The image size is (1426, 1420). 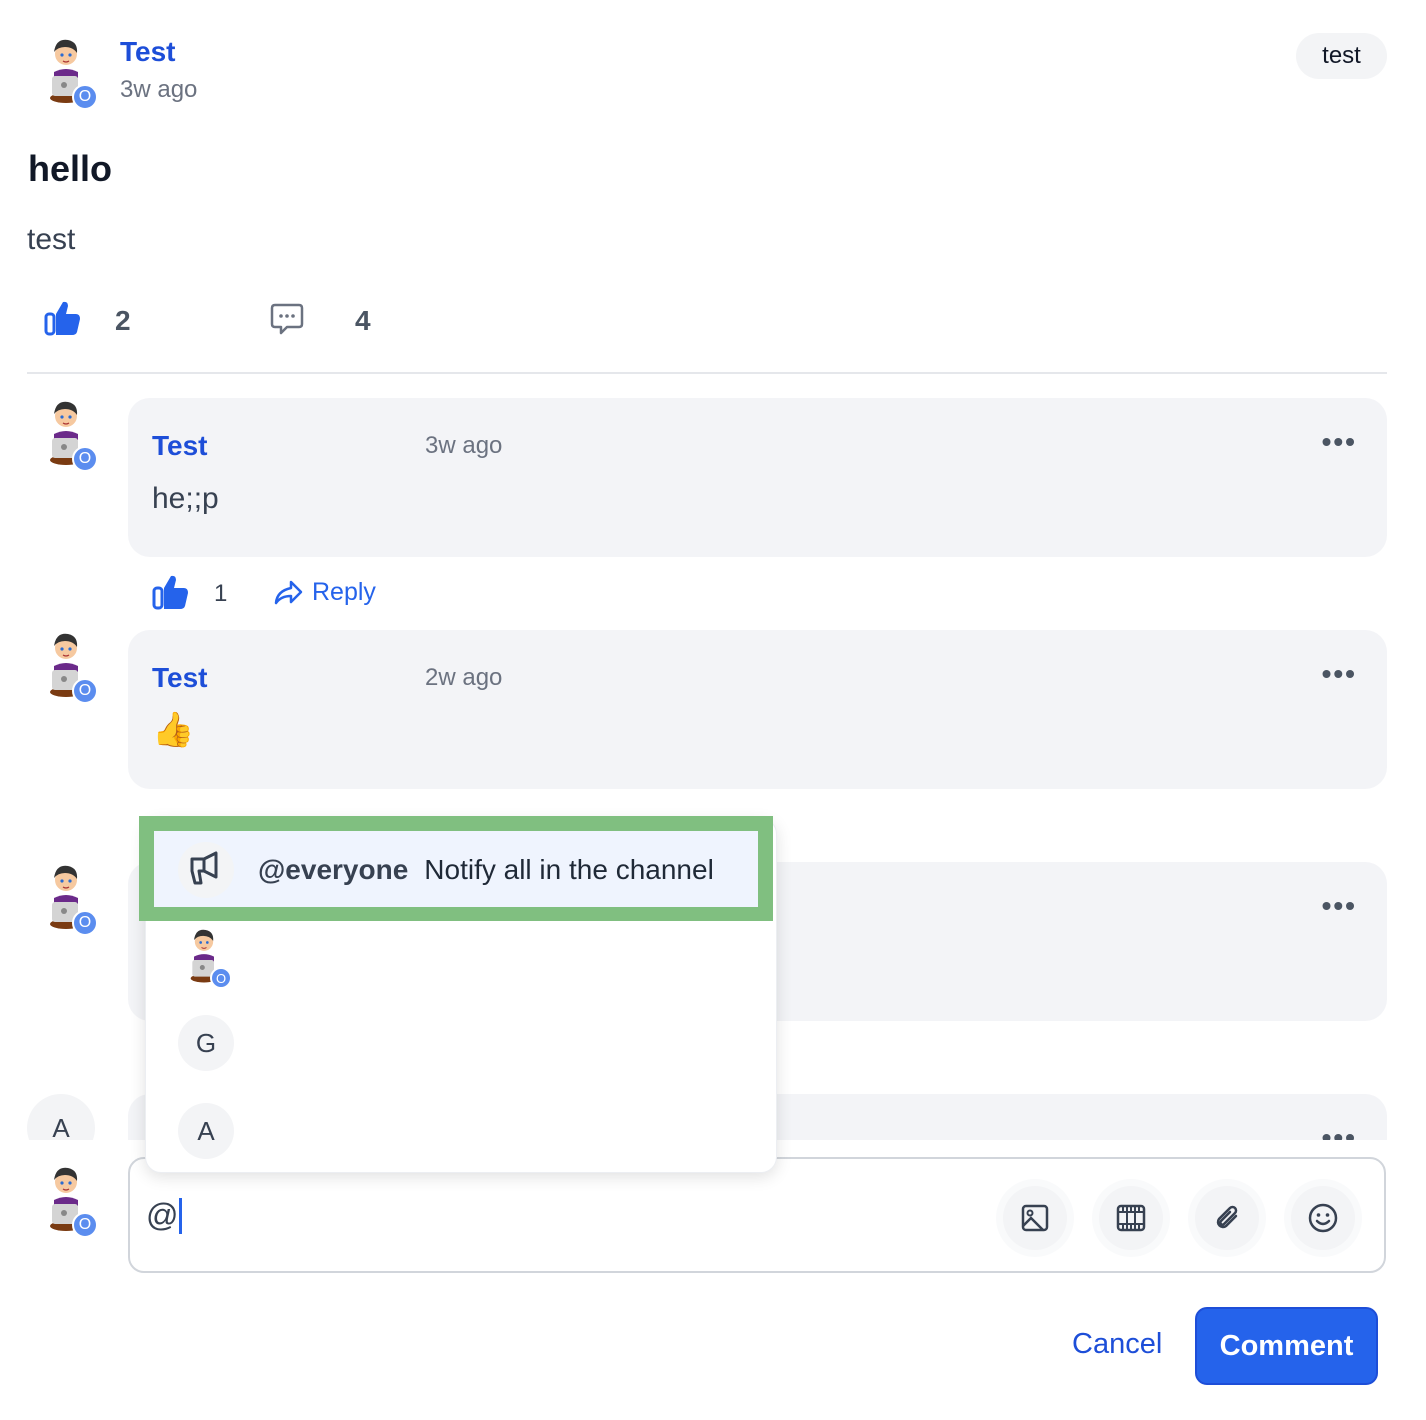 I want to click on video-icon, so click(x=1131, y=1218).